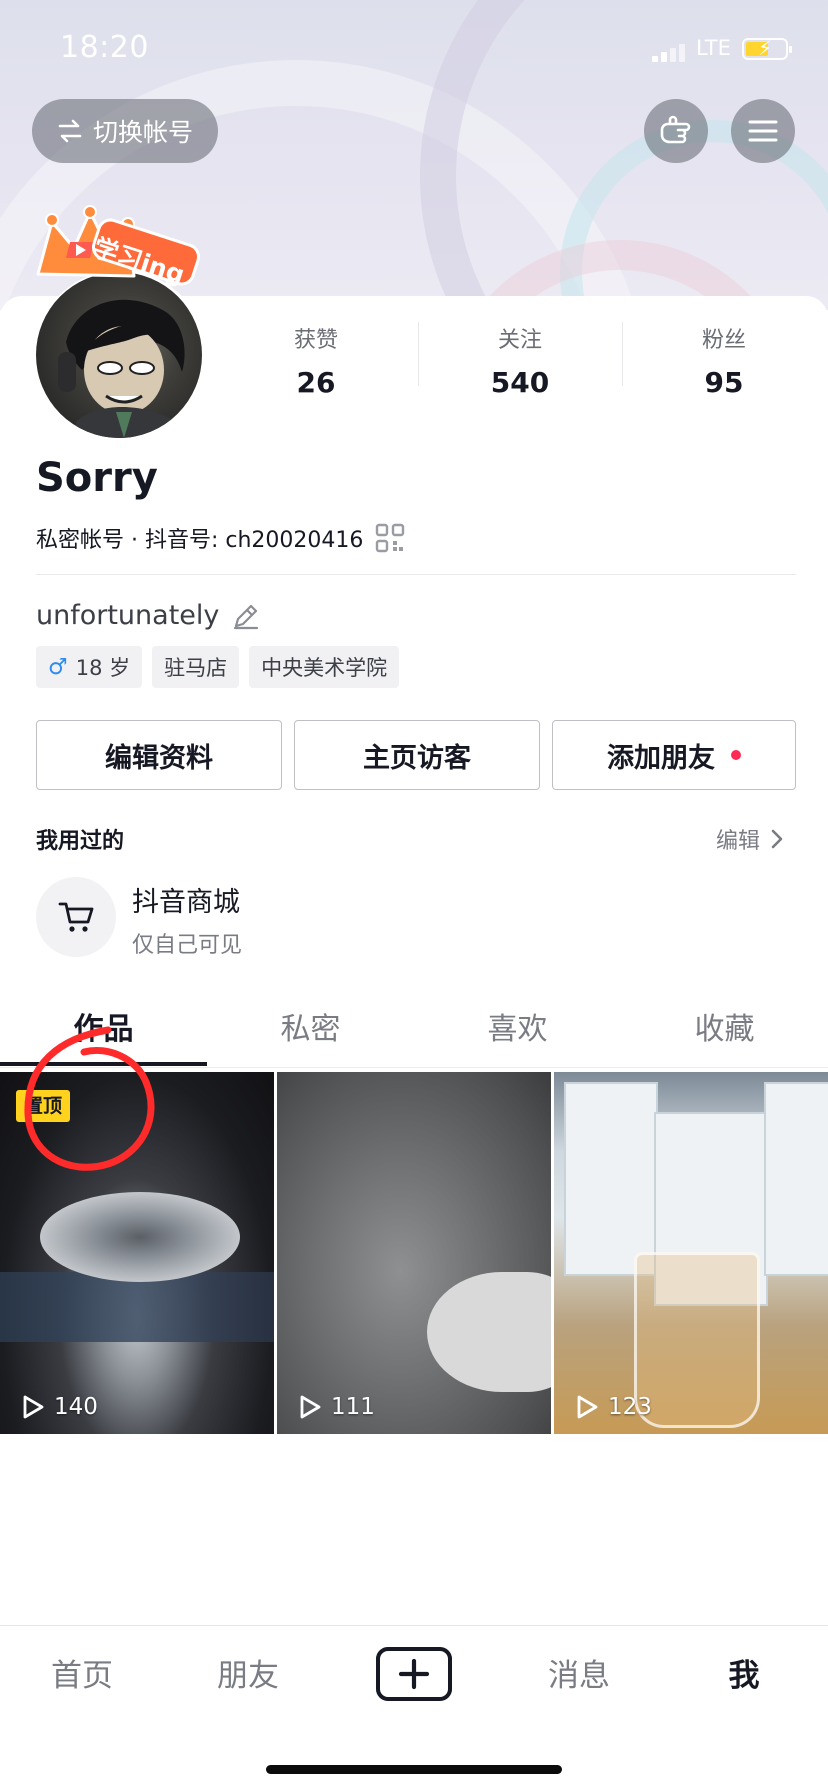 This screenshot has height=1792, width=828. Describe the element at coordinates (353, 1407) in the screenshot. I see `play-count-value: 111` at that location.